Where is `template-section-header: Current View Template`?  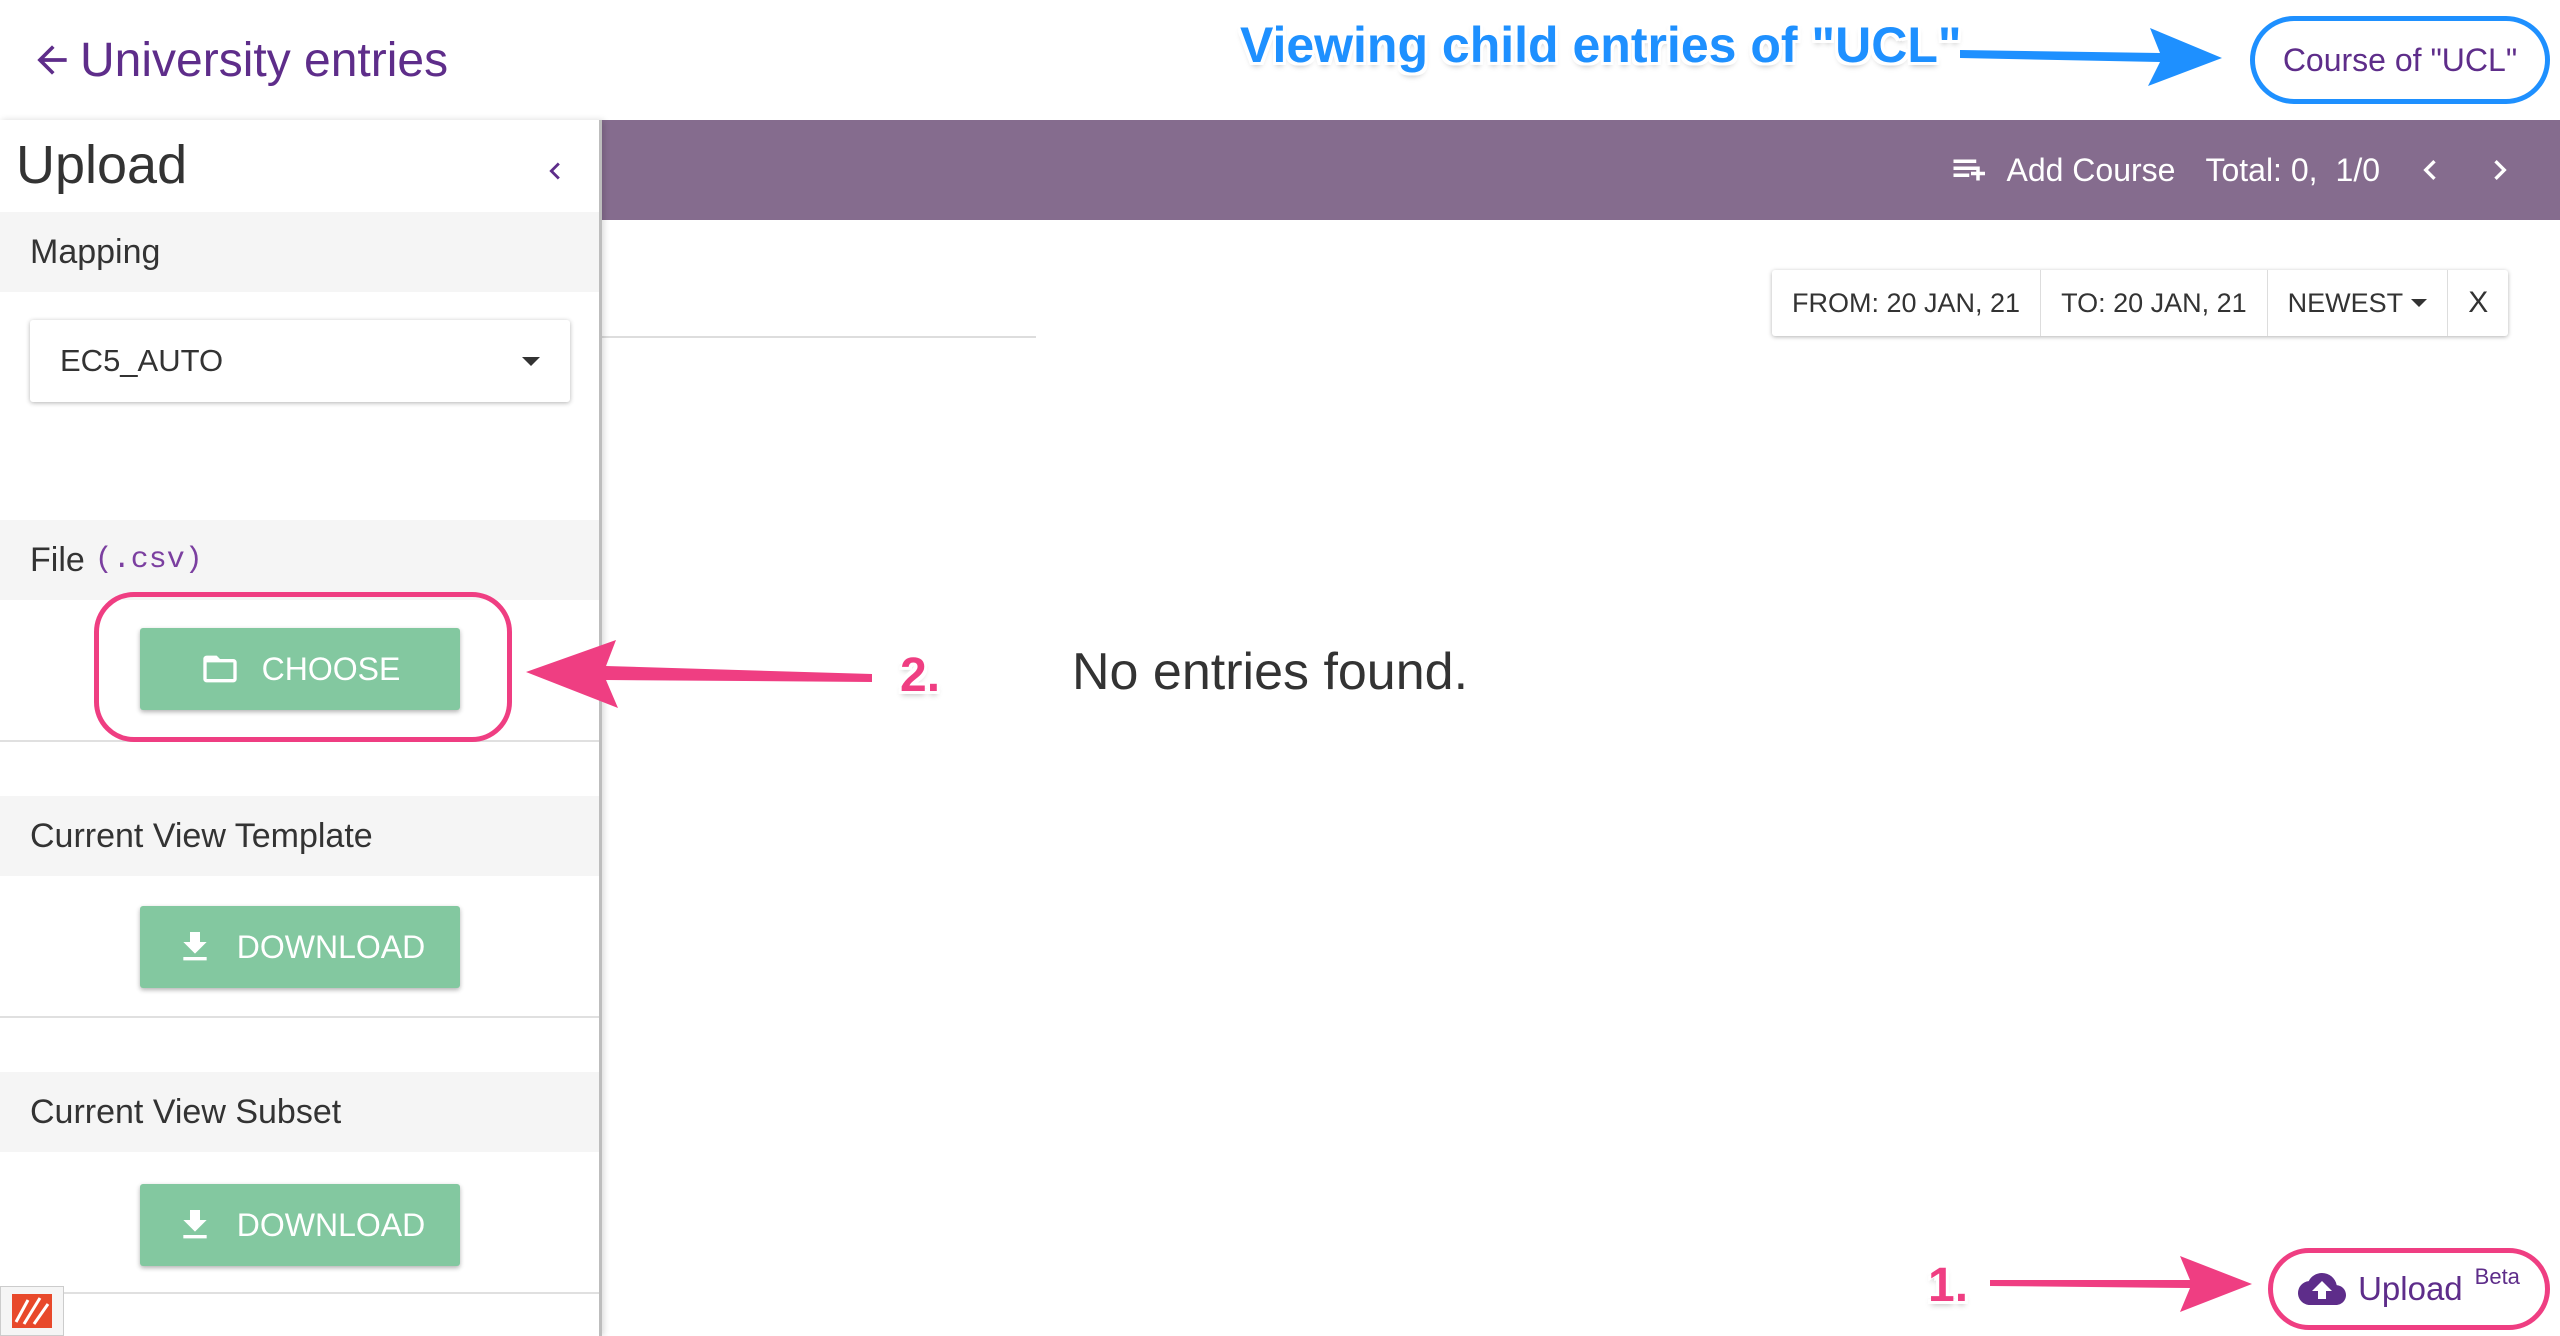 template-section-header: Current View Template is located at coordinates (299, 836).